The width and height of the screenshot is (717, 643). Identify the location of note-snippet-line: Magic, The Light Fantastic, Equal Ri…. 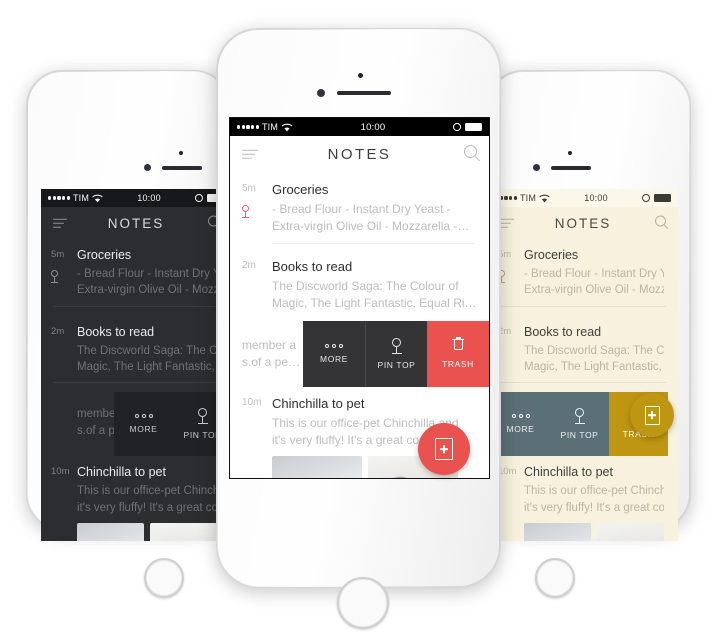
(594, 366).